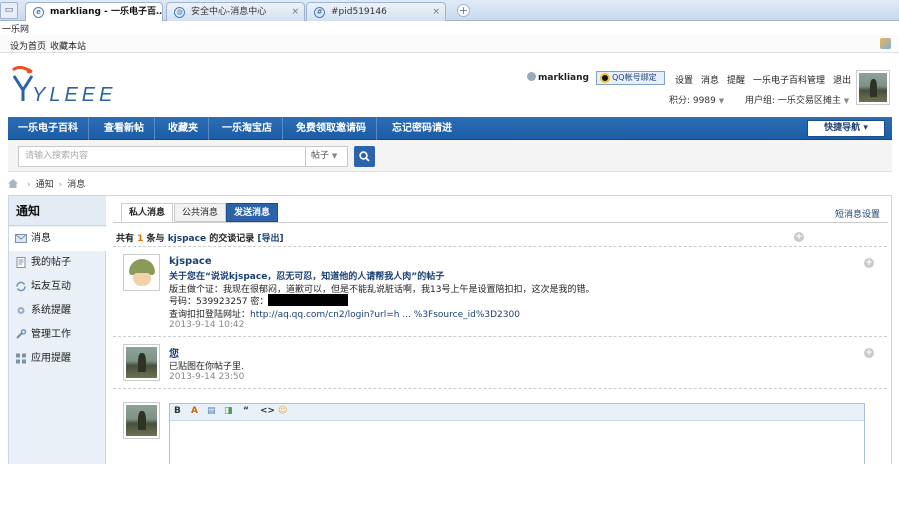  I want to click on page-icon: #, so click(319, 12).